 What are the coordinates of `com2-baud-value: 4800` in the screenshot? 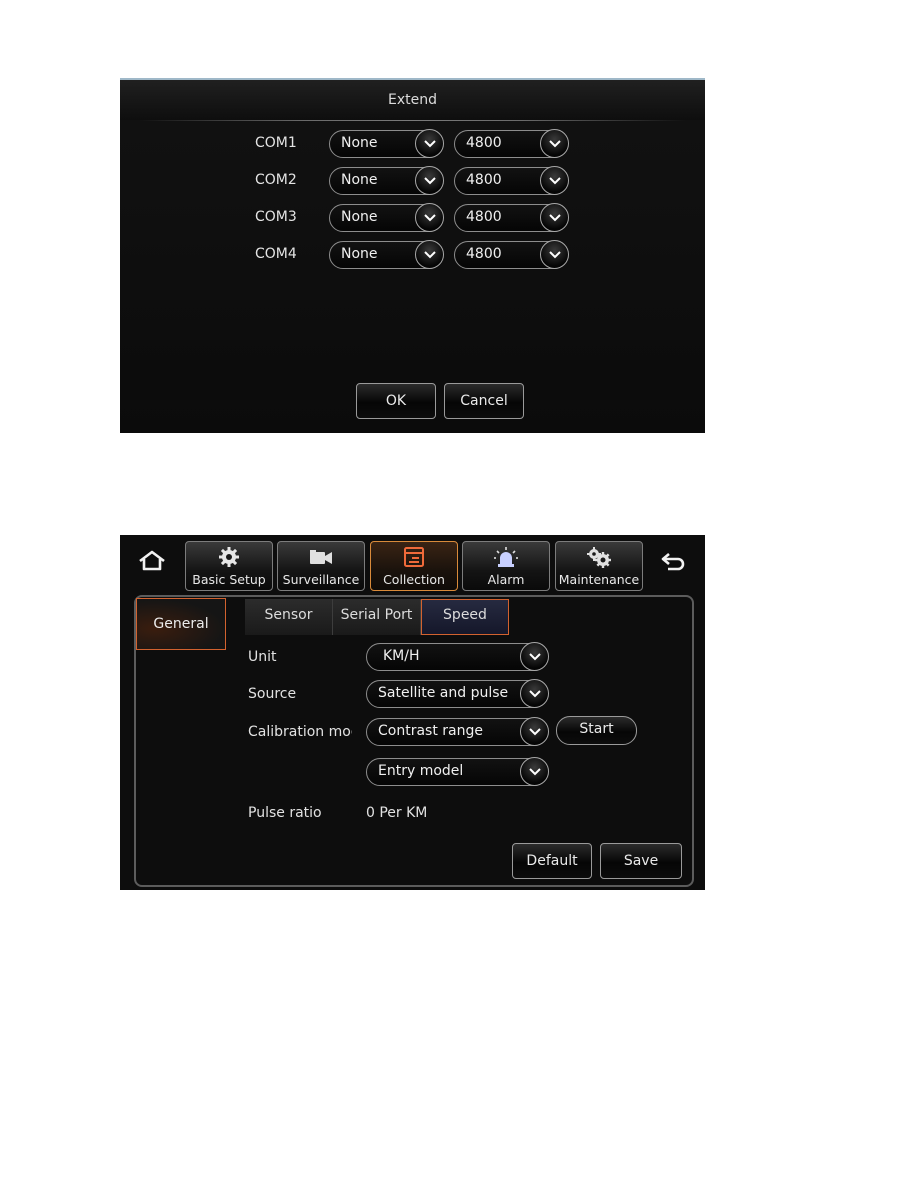 It's located at (484, 180).